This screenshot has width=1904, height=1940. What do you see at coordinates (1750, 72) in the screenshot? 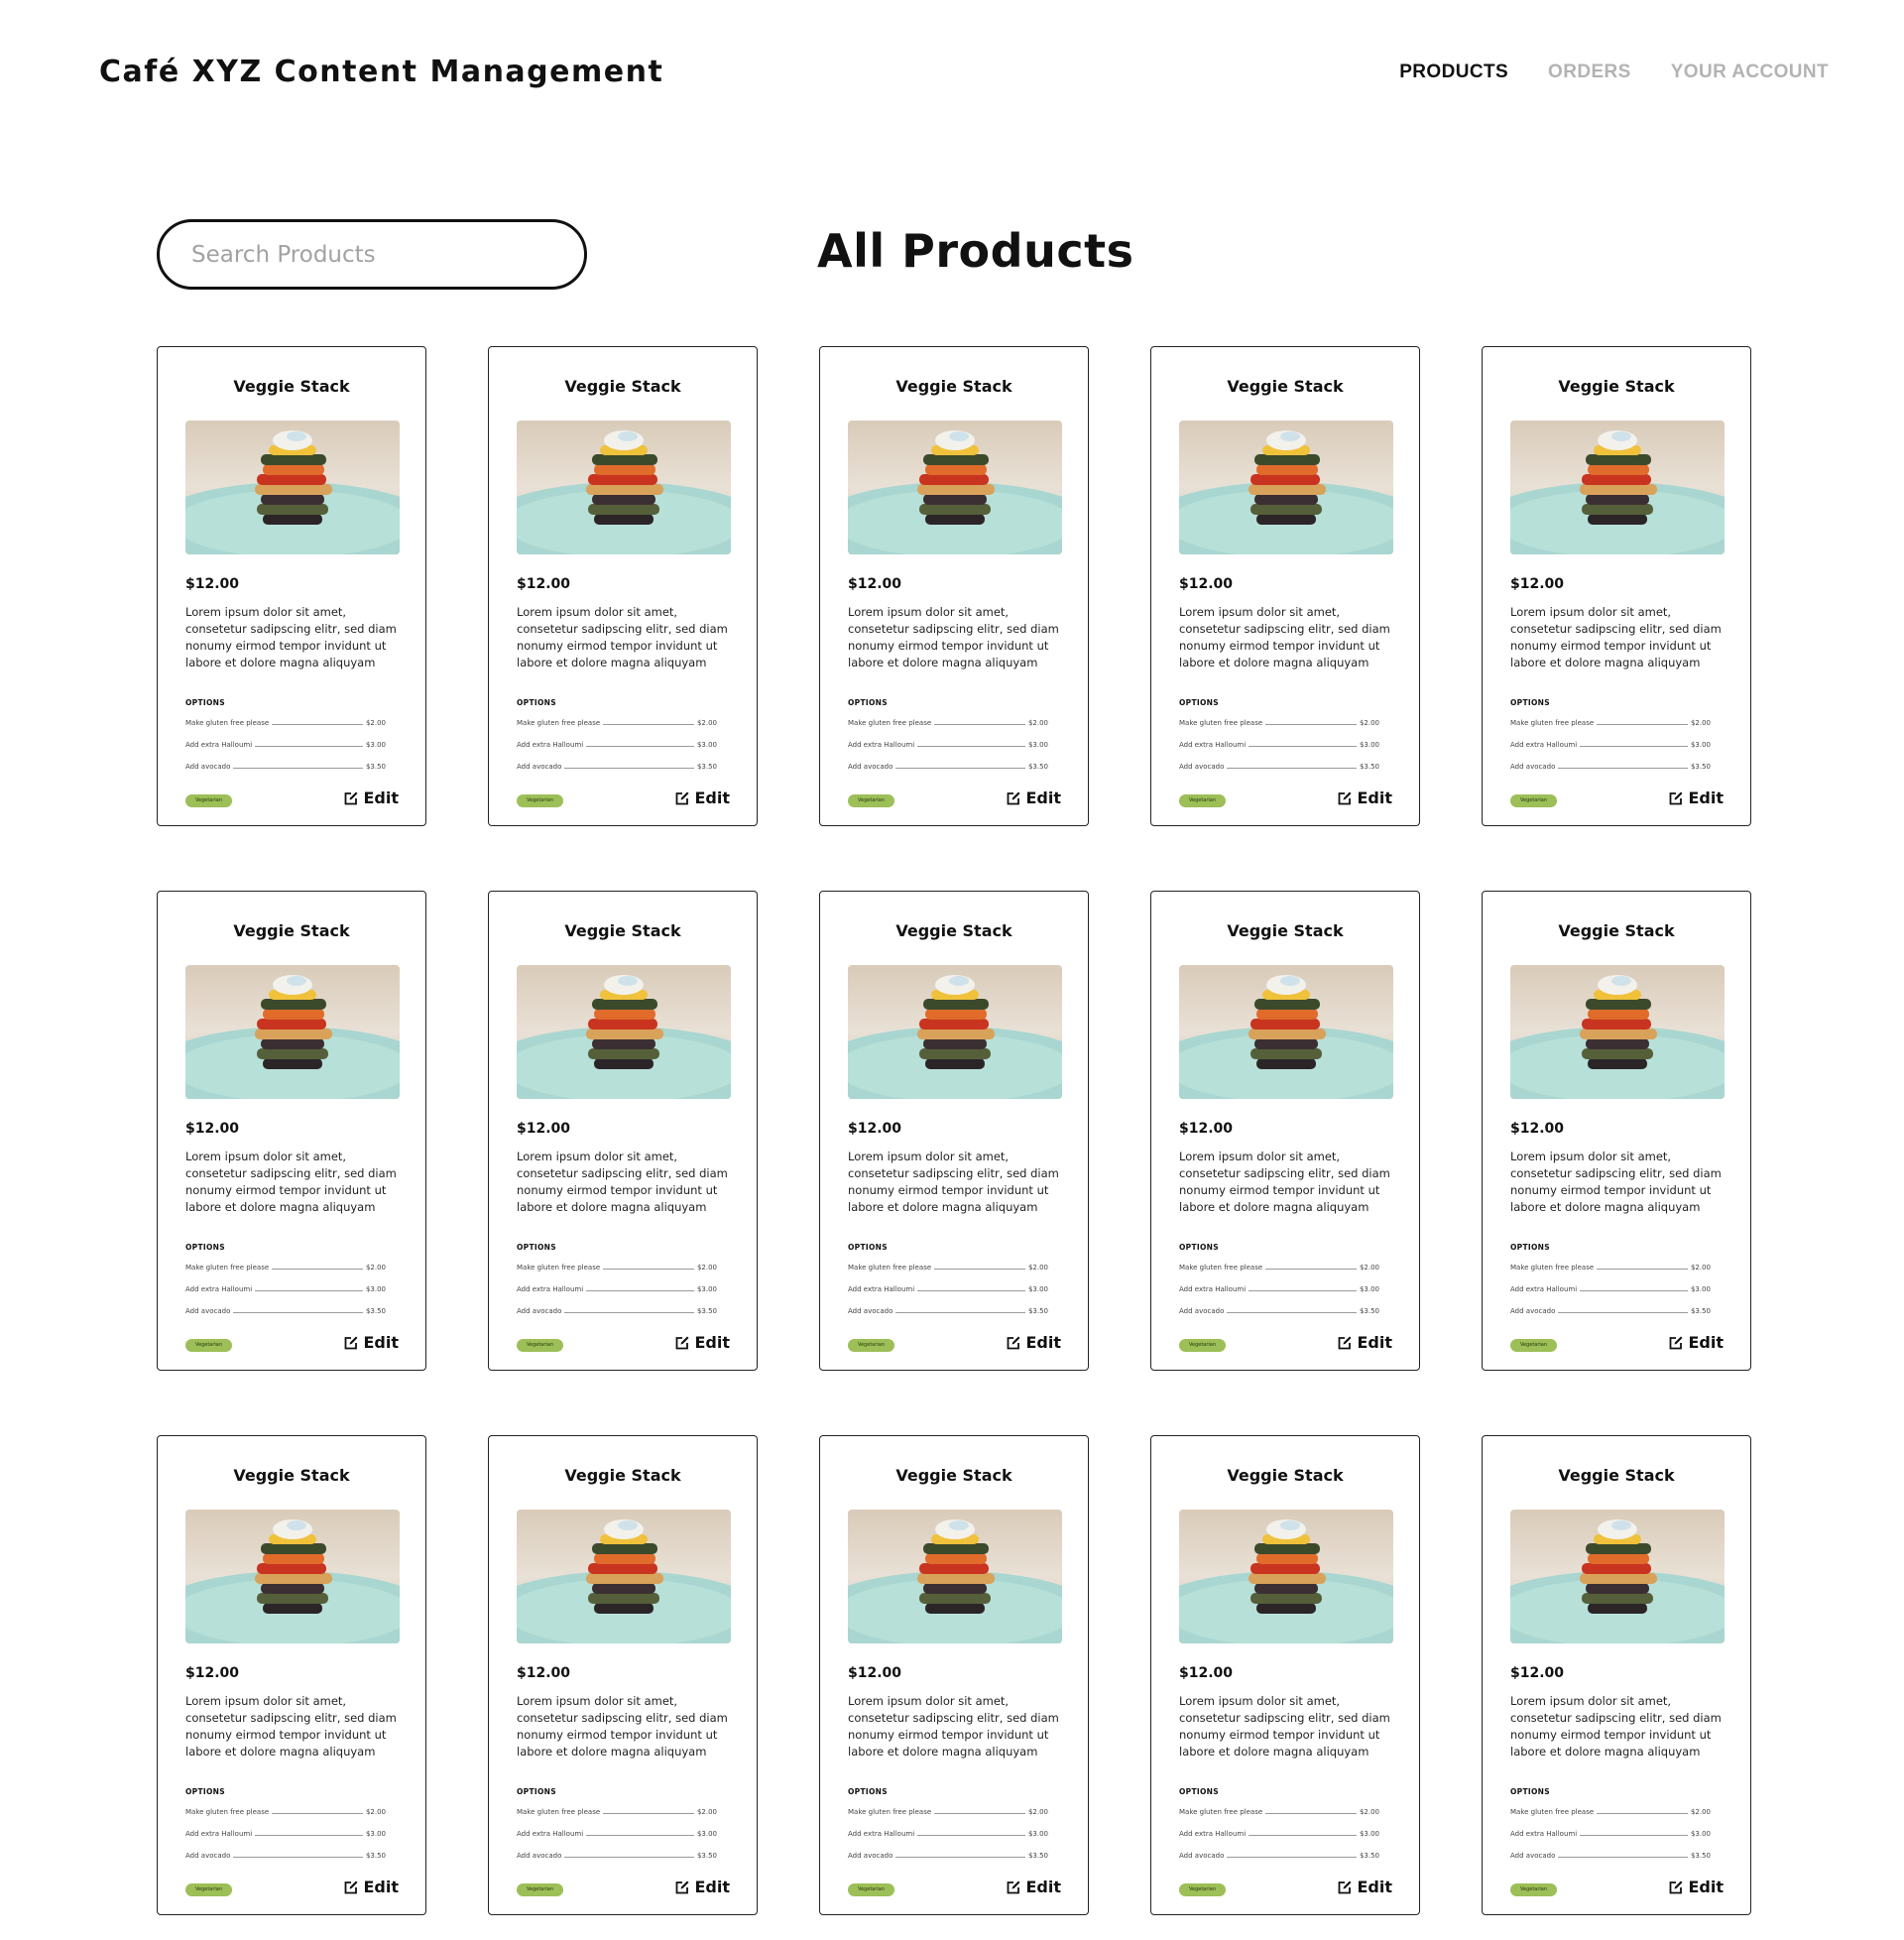
I see `nav-your-account: YOUR ACCOUNT` at bounding box center [1750, 72].